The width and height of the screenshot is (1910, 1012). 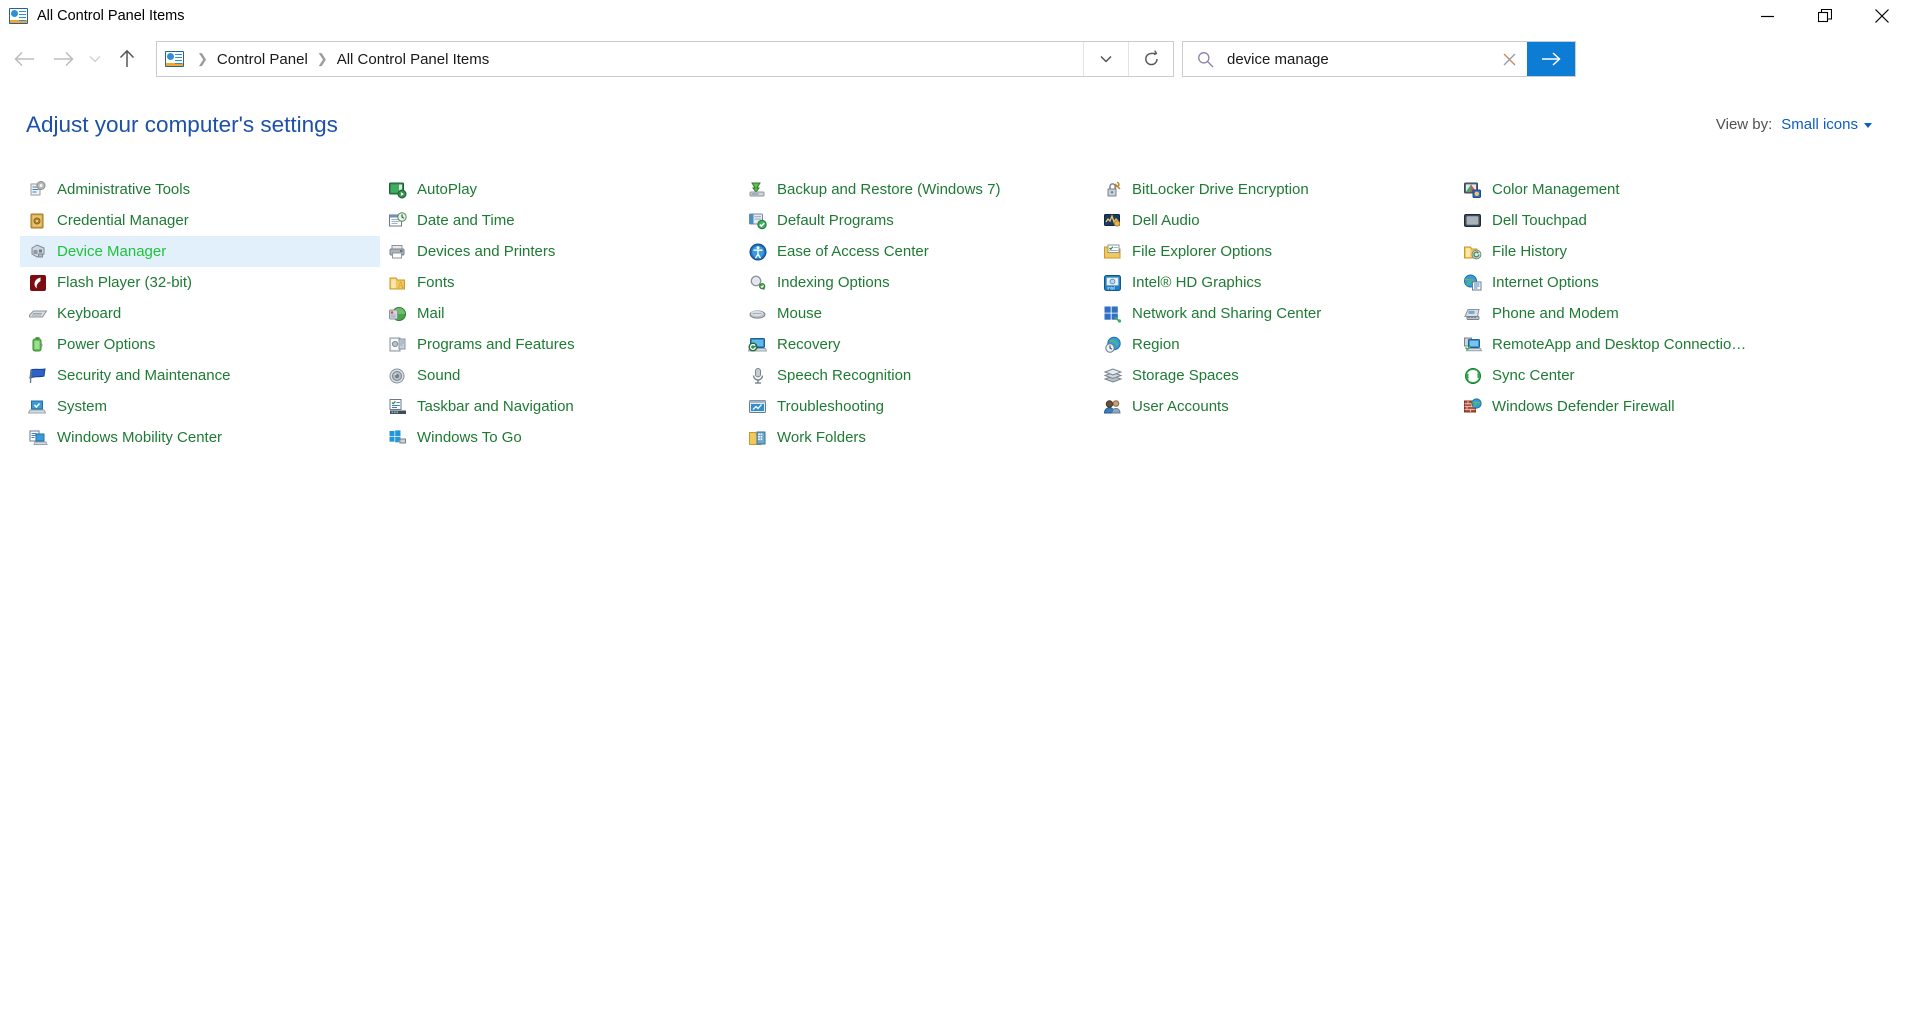 I want to click on view-by-control: View by: Small icons, so click(x=1794, y=124).